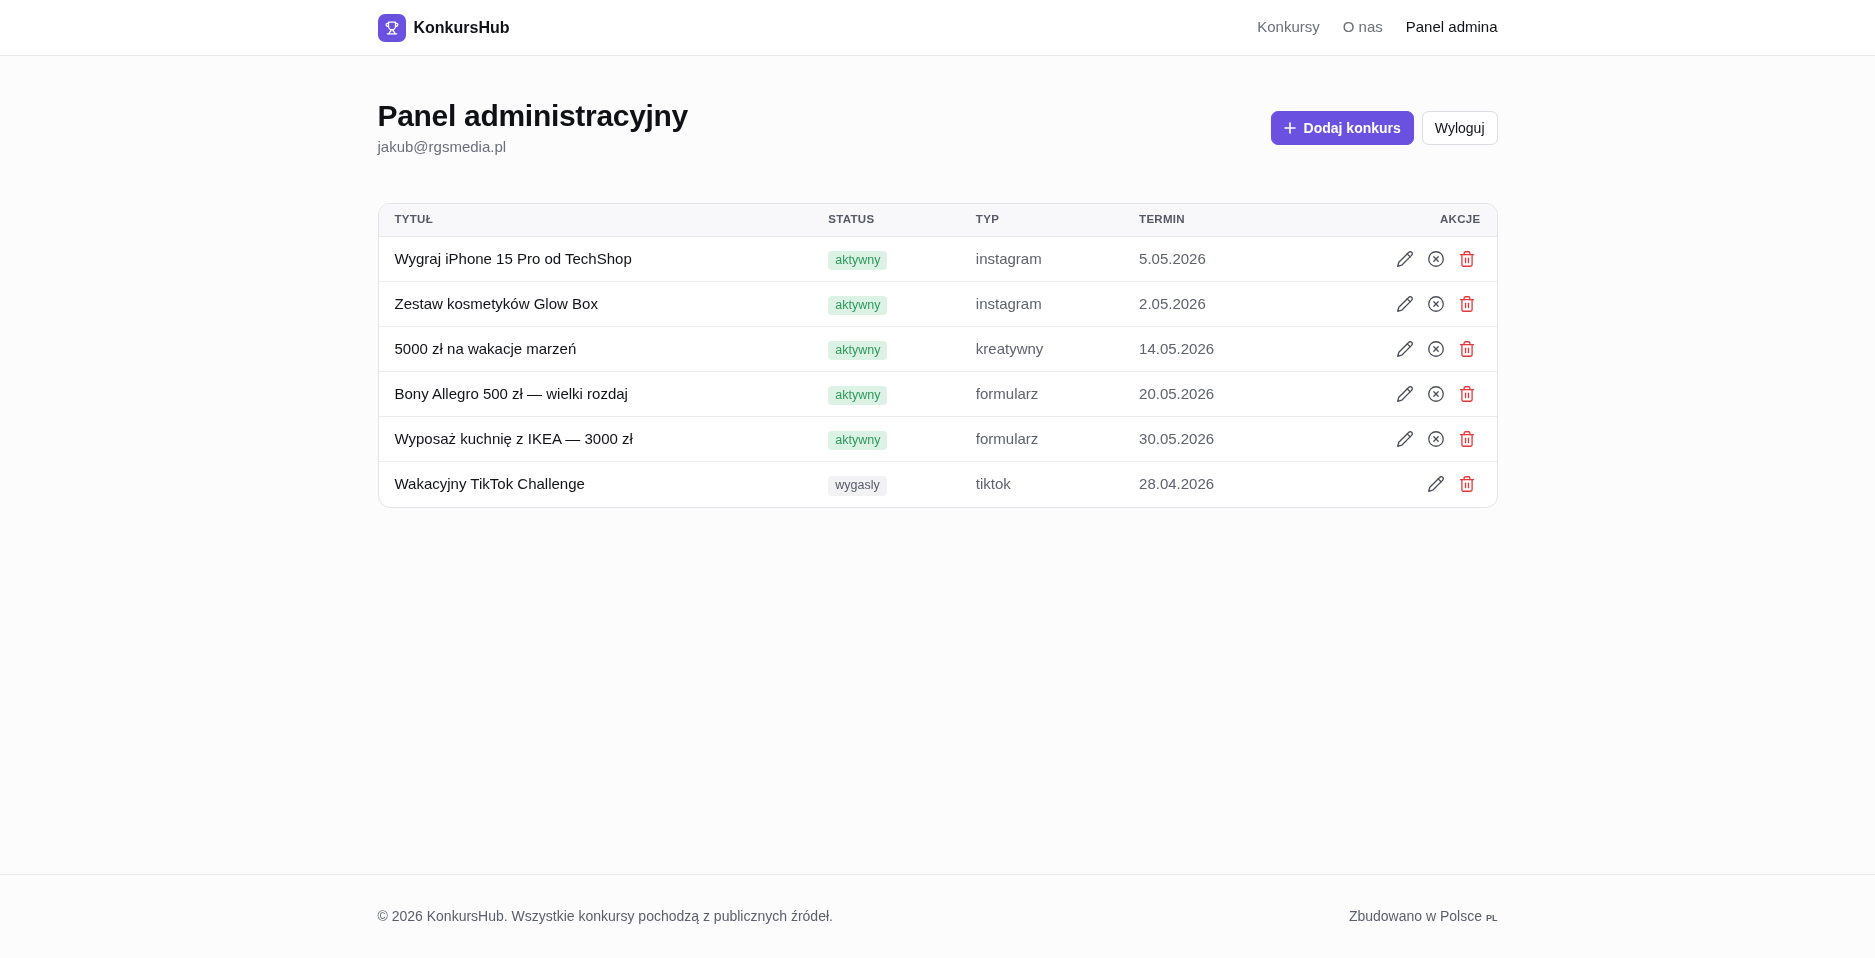 The image size is (1875, 958). Describe the element at coordinates (595, 220) in the screenshot. I see `column-header: TYTUŁ` at that location.